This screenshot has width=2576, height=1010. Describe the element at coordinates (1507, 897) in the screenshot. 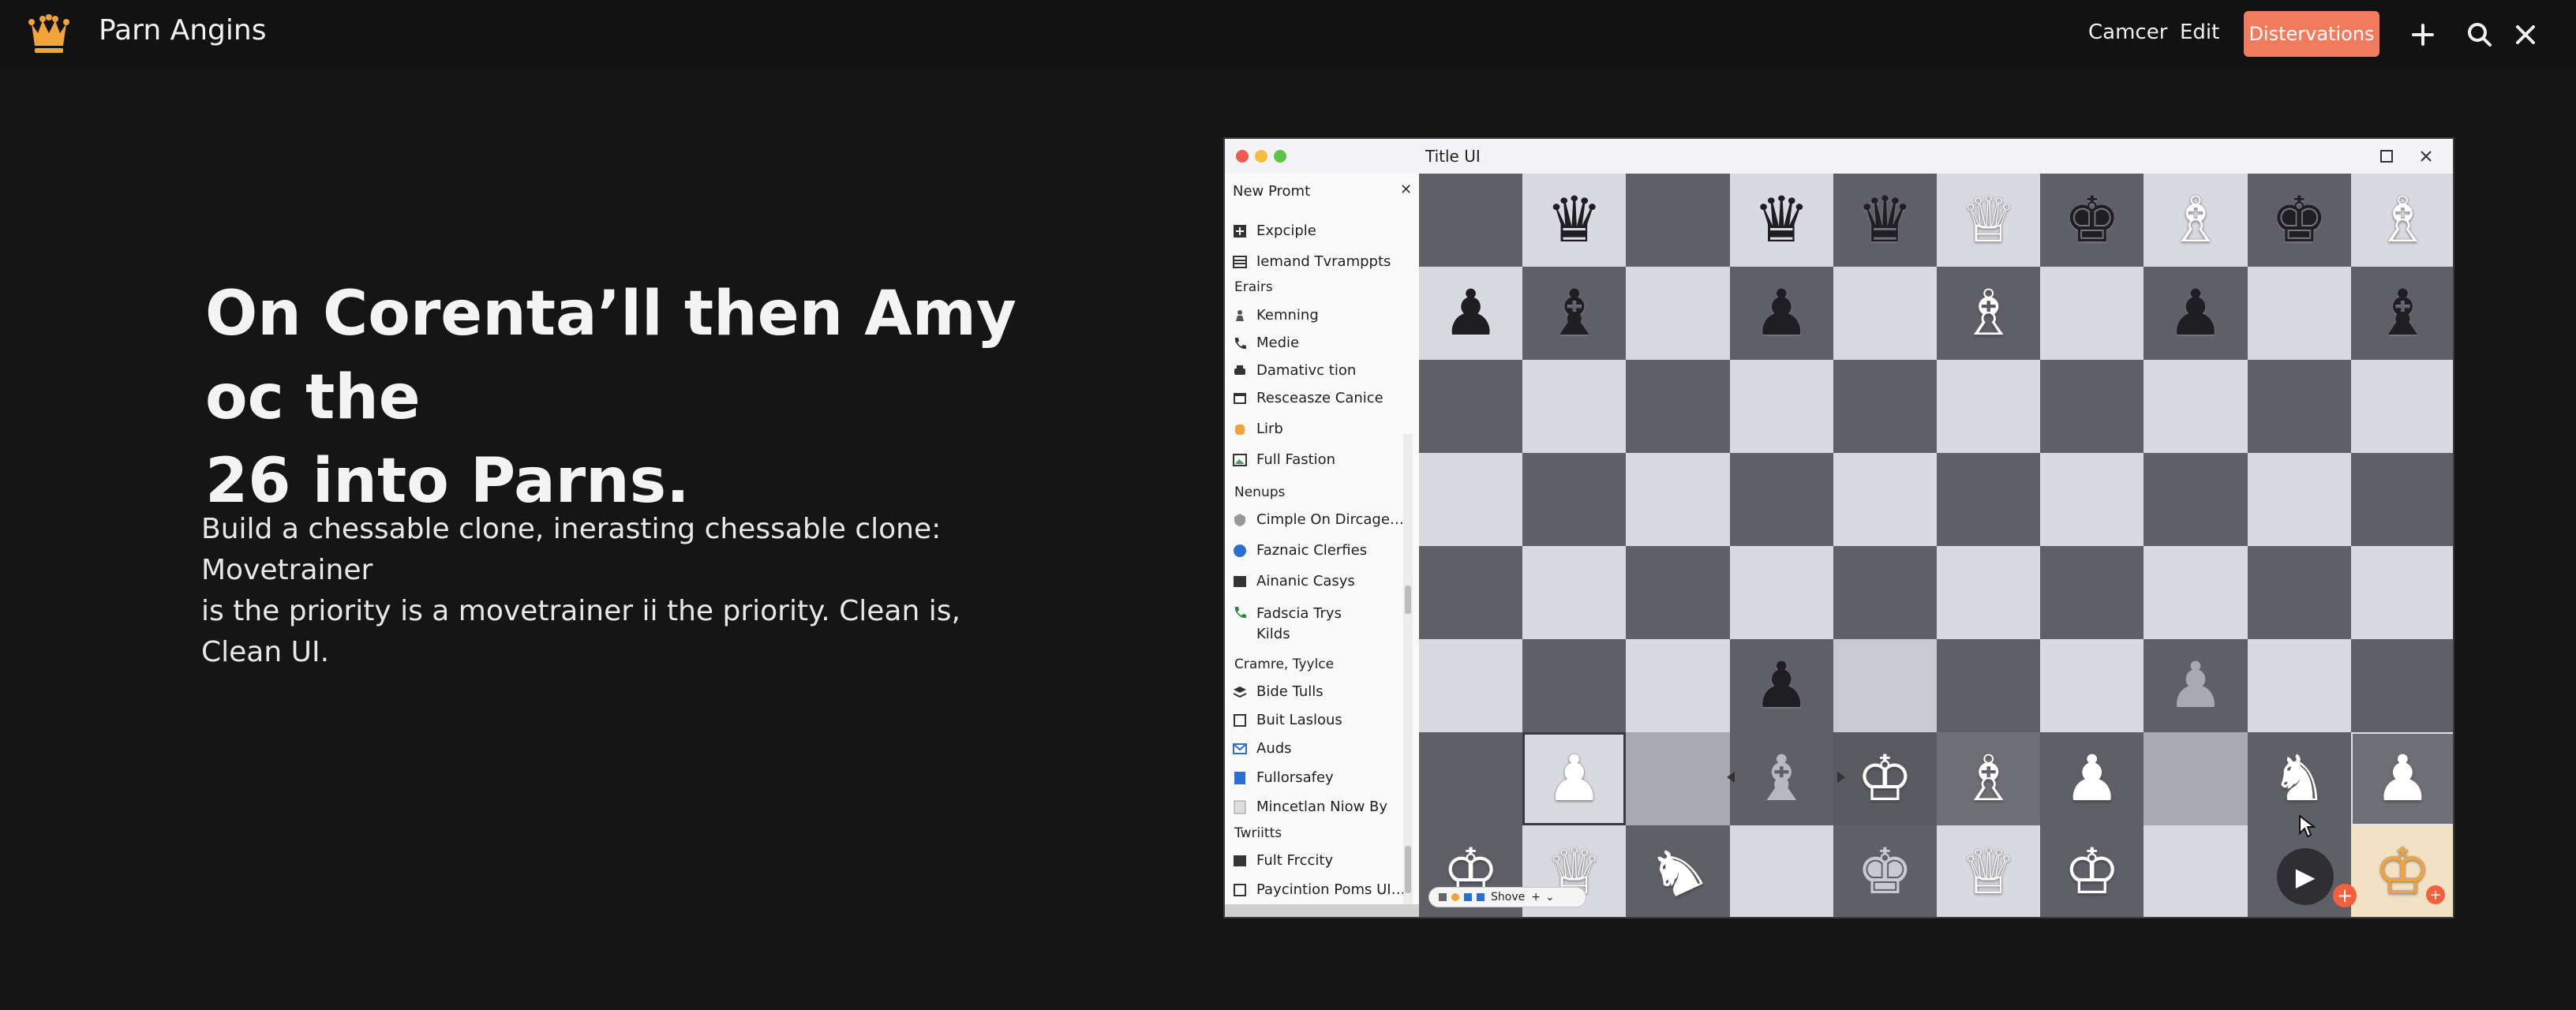

I see `board-mini-toolbar: Shove + ⌄` at that location.